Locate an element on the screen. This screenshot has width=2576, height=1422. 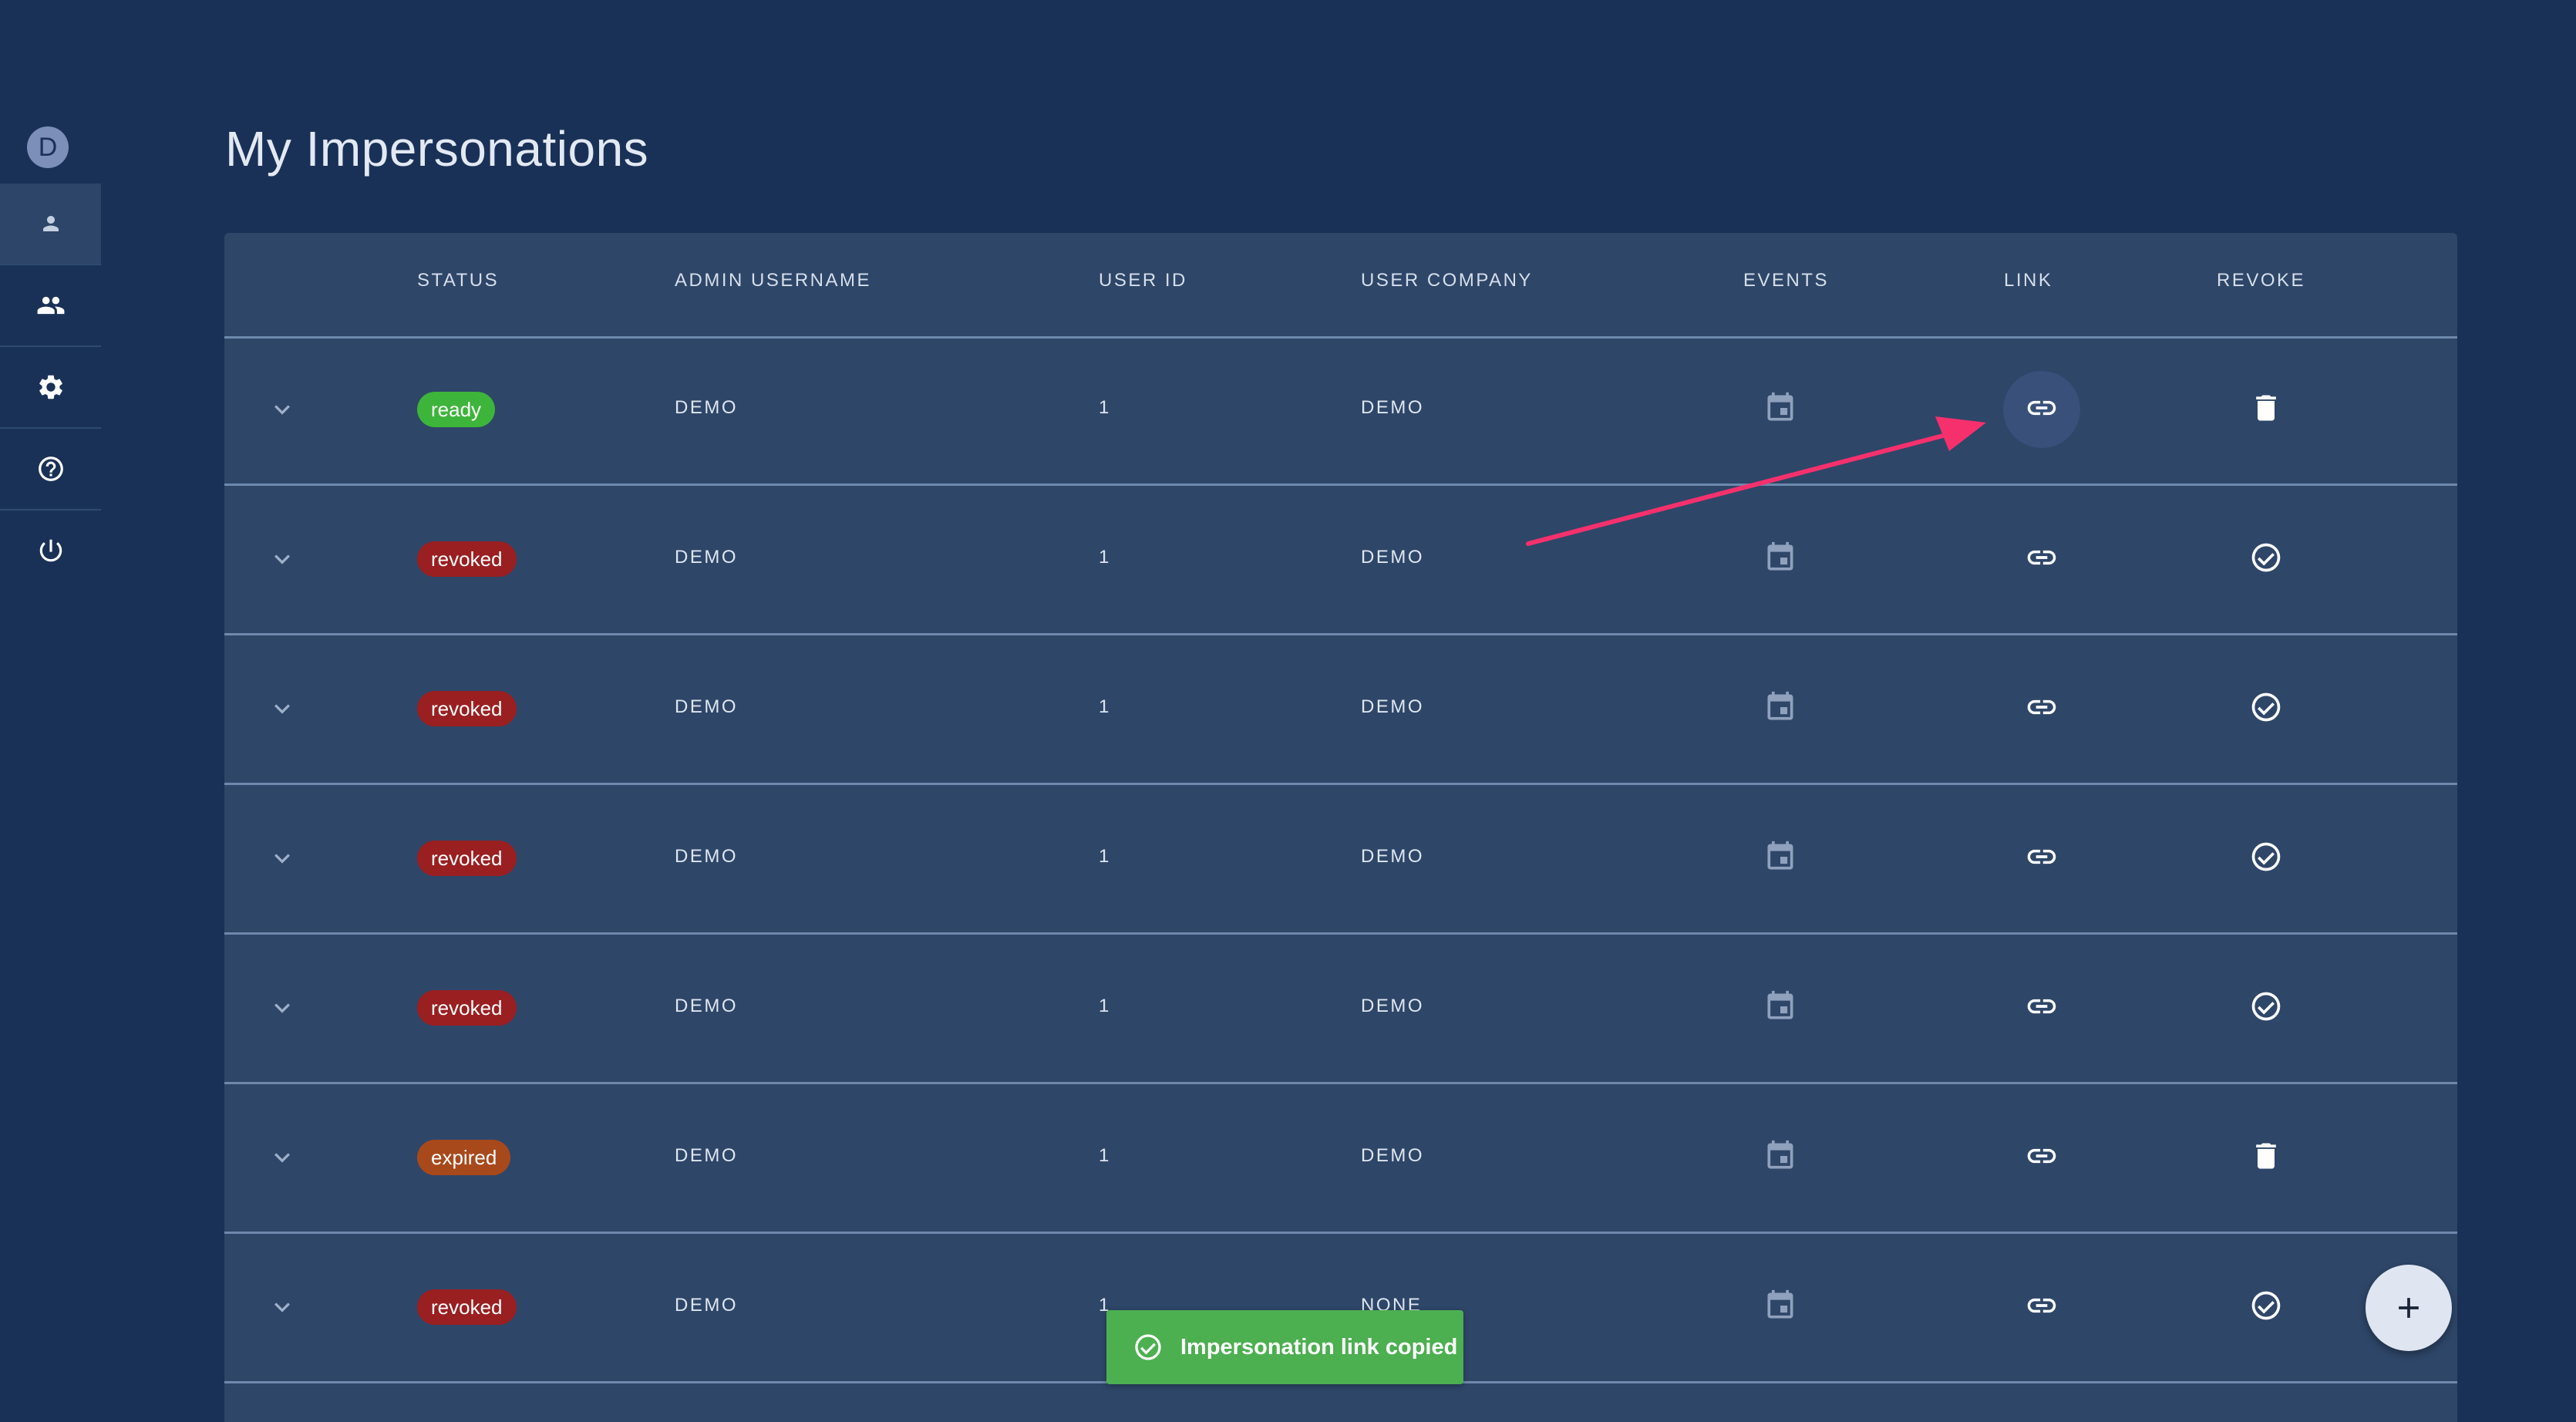
add-icon is located at coordinates (2409, 1308).